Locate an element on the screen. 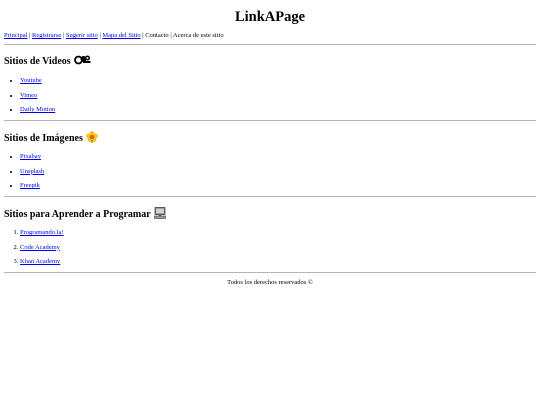 The width and height of the screenshot is (540, 405). section-title-text: Sitios de Videos is located at coordinates (37, 61).